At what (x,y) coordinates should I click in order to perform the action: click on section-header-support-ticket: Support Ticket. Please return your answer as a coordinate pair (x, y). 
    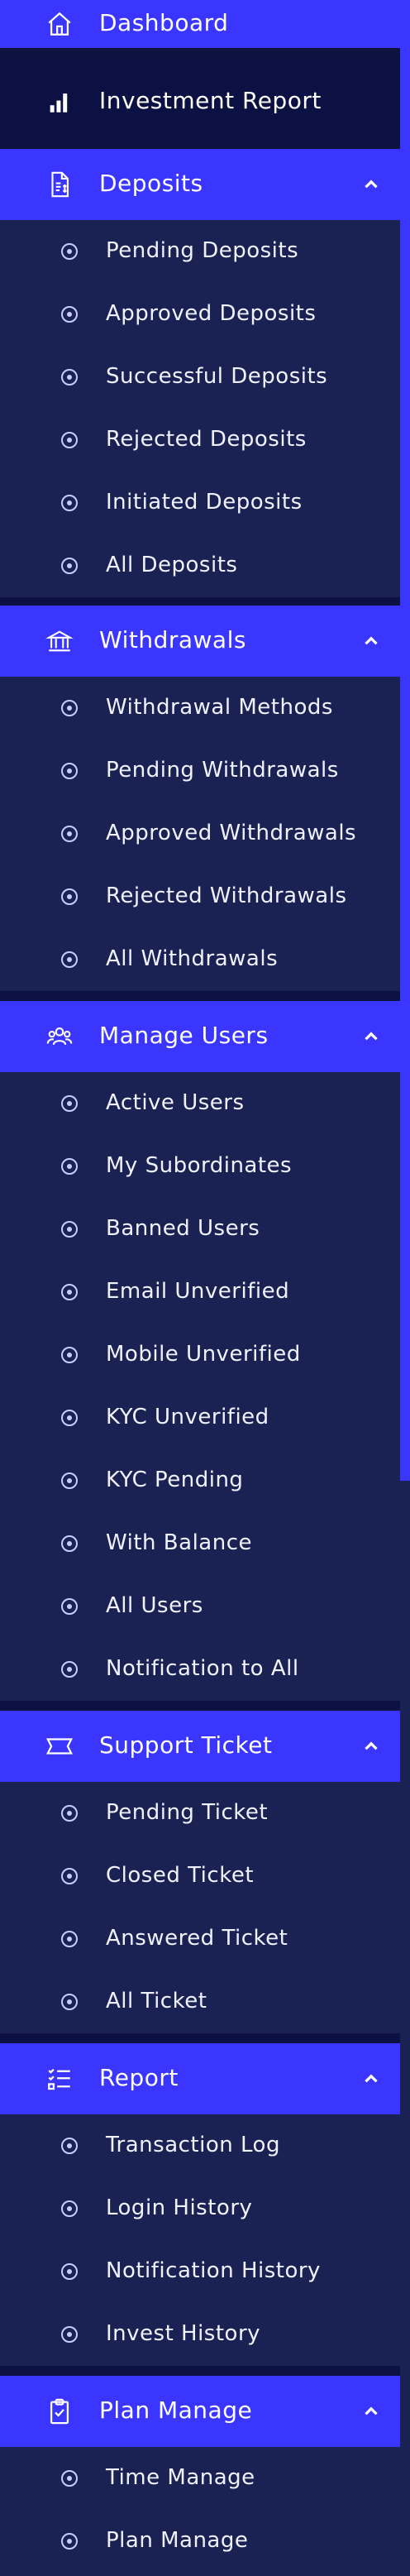
    Looking at the image, I should click on (200, 1746).